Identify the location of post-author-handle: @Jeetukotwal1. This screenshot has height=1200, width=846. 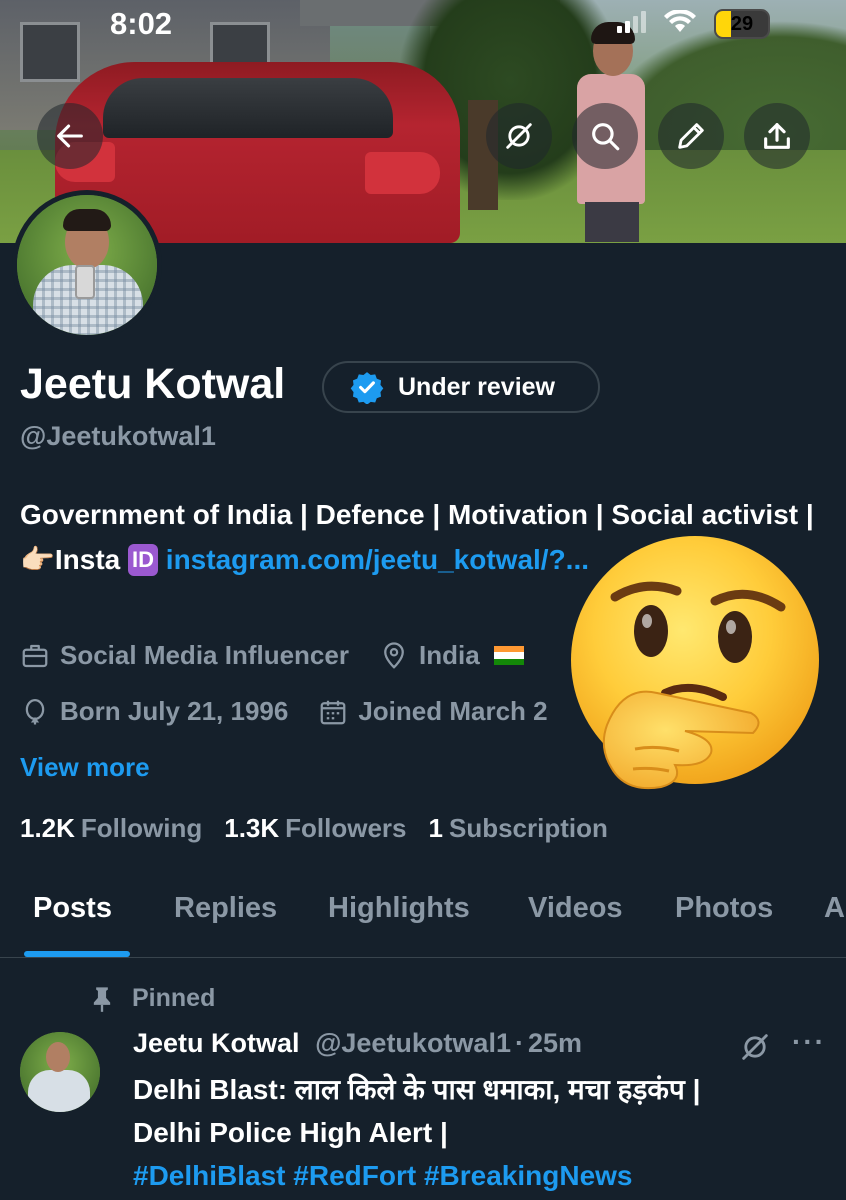
(413, 1043).